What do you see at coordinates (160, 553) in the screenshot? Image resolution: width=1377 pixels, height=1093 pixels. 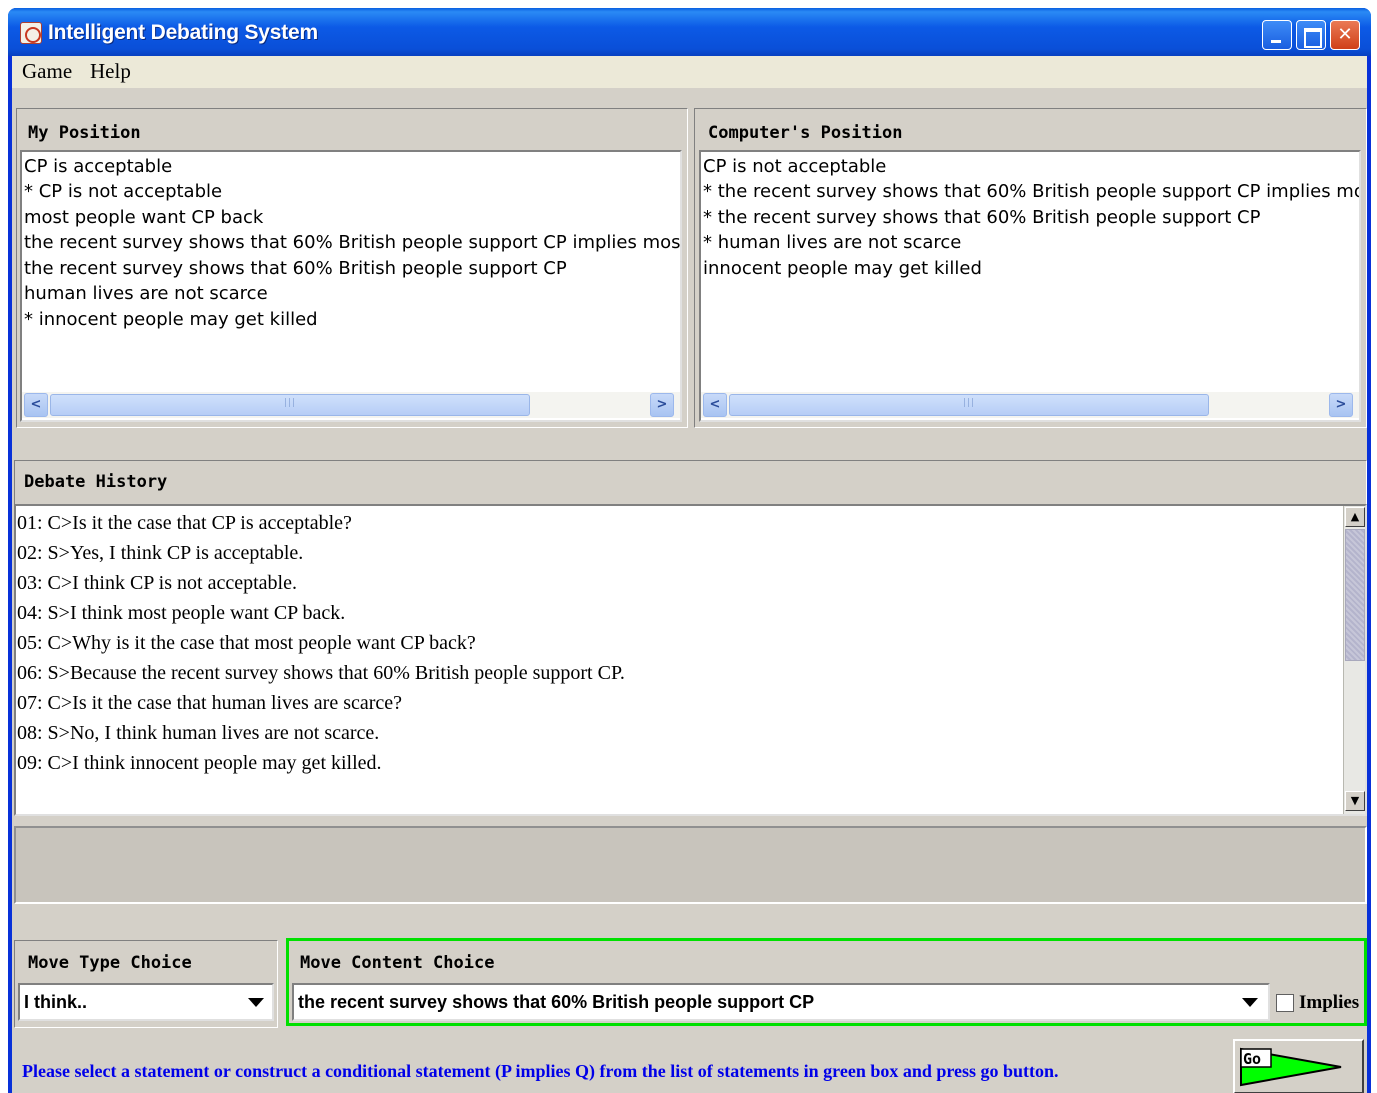 I see `history-line: 02: S>Yes, I think CP is acceptable.` at bounding box center [160, 553].